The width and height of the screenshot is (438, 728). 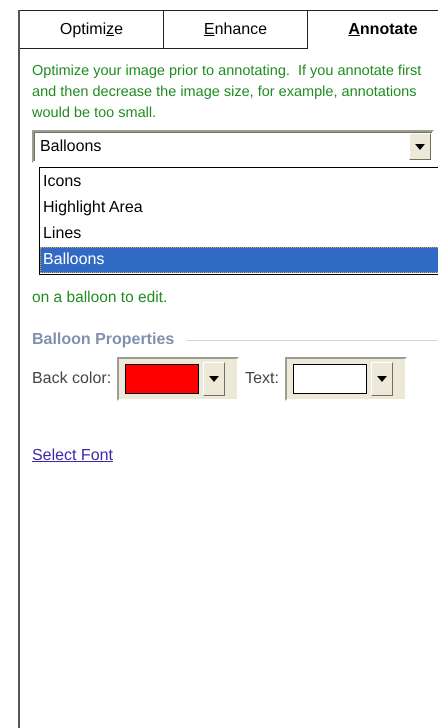 What do you see at coordinates (239, 260) in the screenshot?
I see `dropdown-option: Balloons` at bounding box center [239, 260].